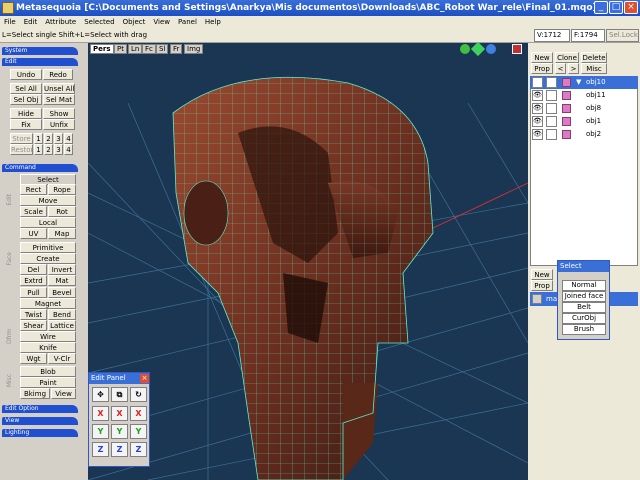  Describe the element at coordinates (573, 68) in the screenshot. I see `object-next-button: >` at that location.